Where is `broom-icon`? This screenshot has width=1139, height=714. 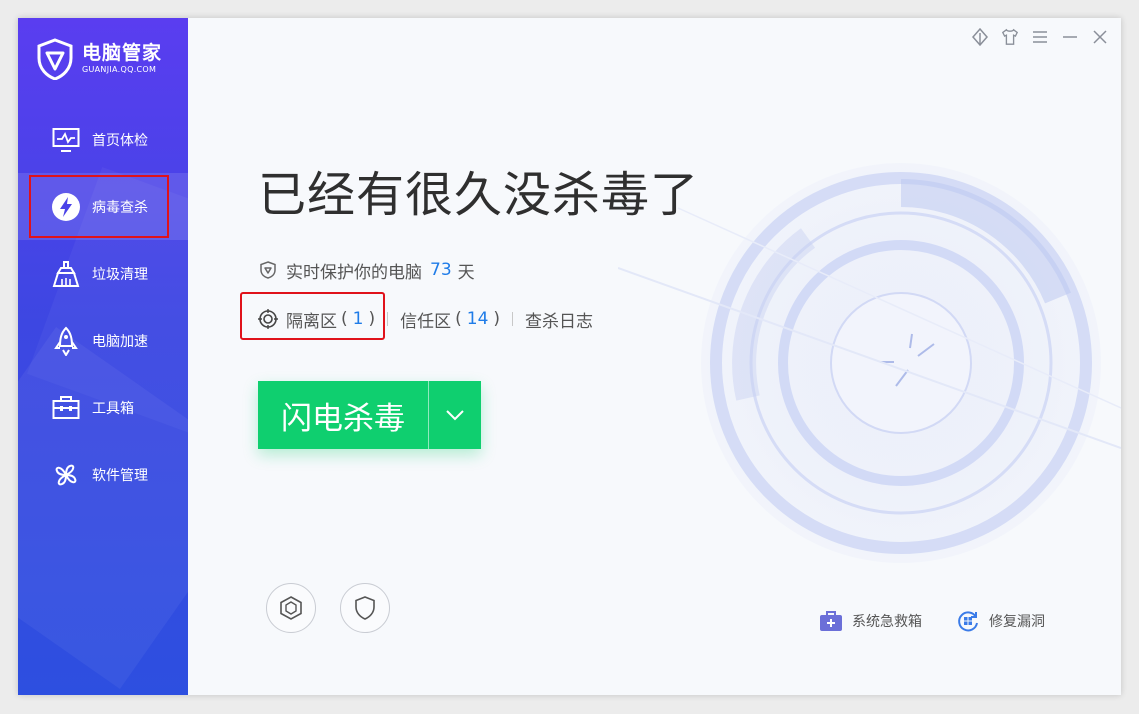
broom-icon is located at coordinates (66, 274).